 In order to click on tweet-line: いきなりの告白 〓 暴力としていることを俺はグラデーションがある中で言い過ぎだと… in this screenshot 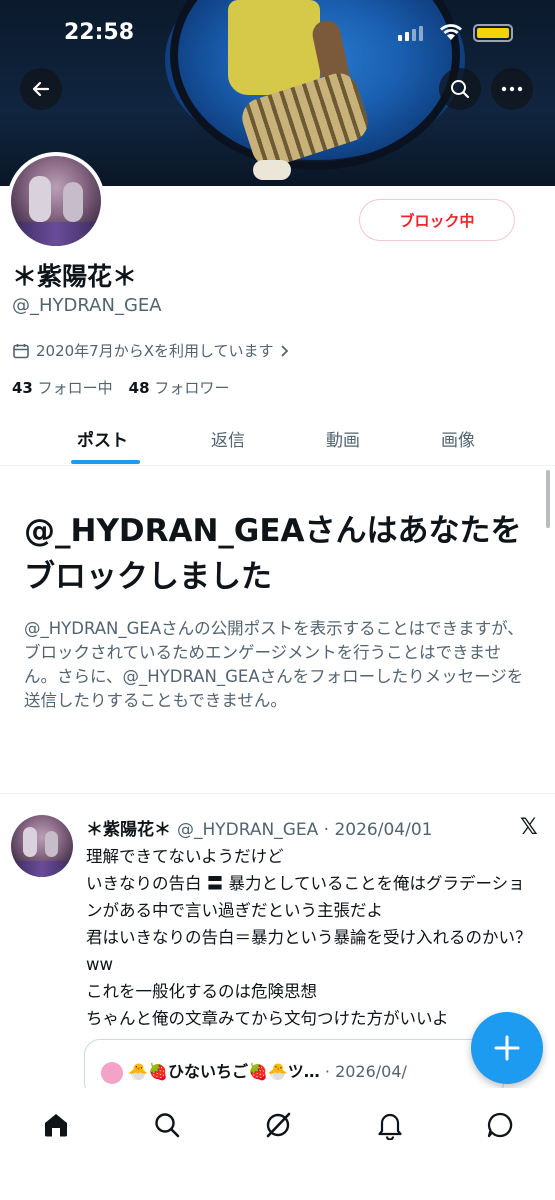, I will do `click(305, 897)`.